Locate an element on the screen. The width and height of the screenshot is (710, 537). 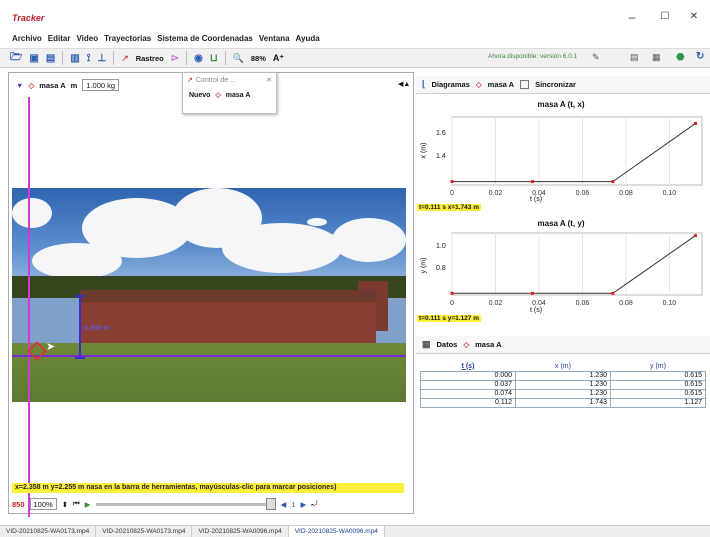
plot2-frame is located at coordinates (577, 264).